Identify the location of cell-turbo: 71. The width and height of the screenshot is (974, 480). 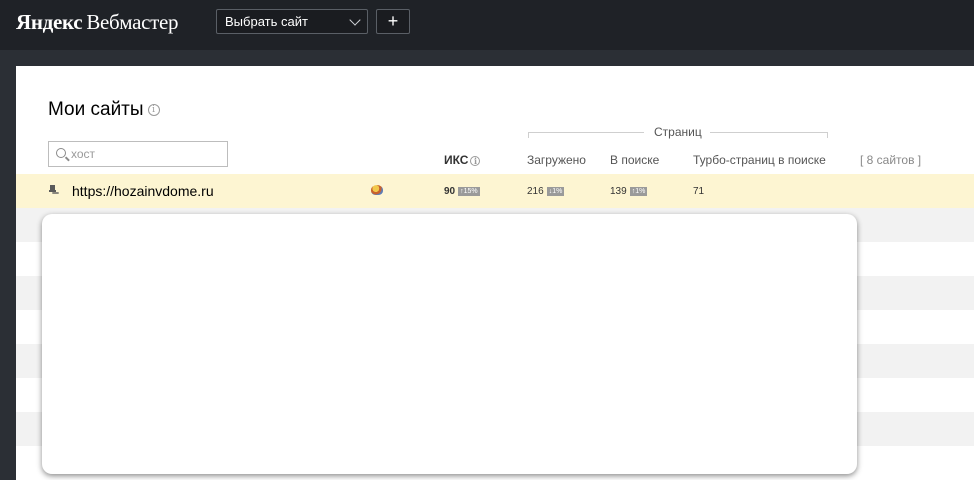
(699, 191).